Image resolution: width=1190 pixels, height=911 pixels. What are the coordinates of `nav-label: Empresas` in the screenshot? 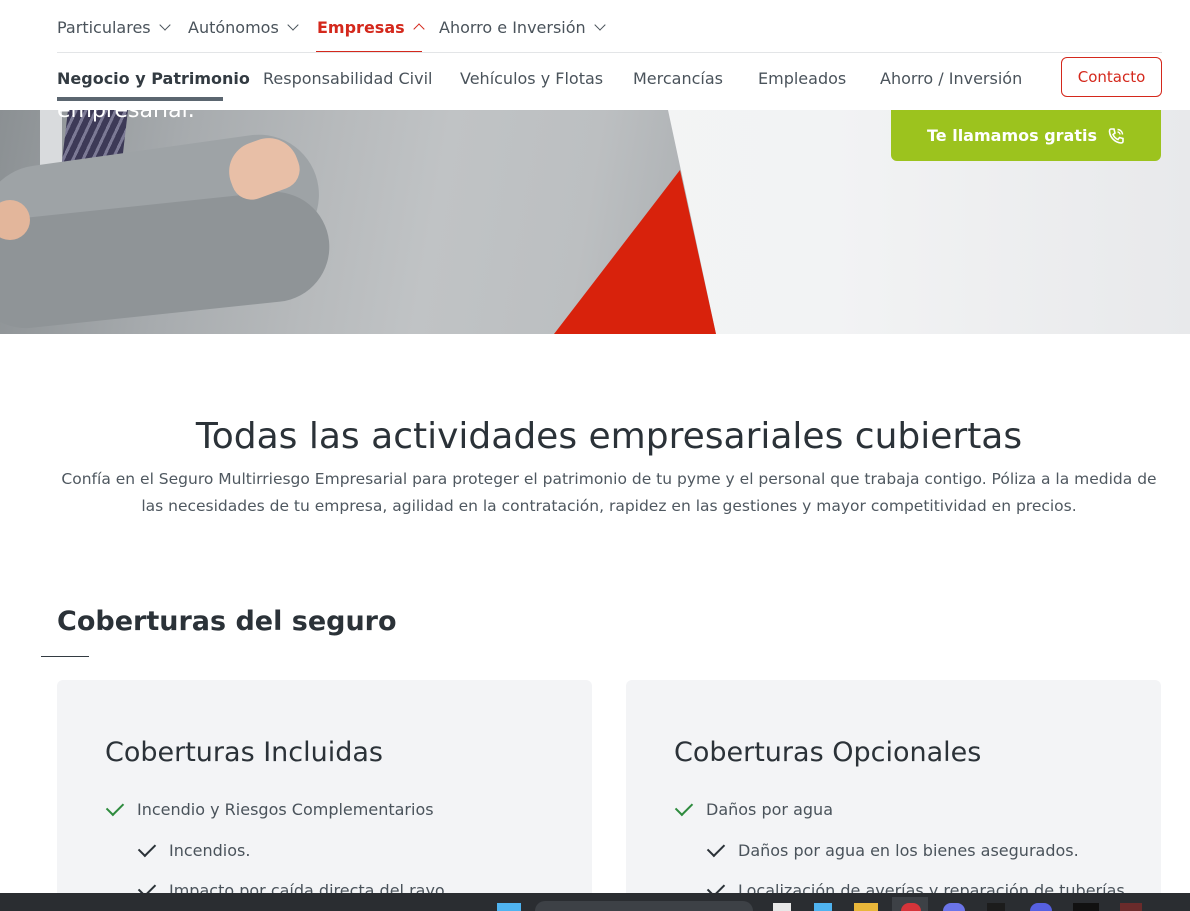 It's located at (361, 27).